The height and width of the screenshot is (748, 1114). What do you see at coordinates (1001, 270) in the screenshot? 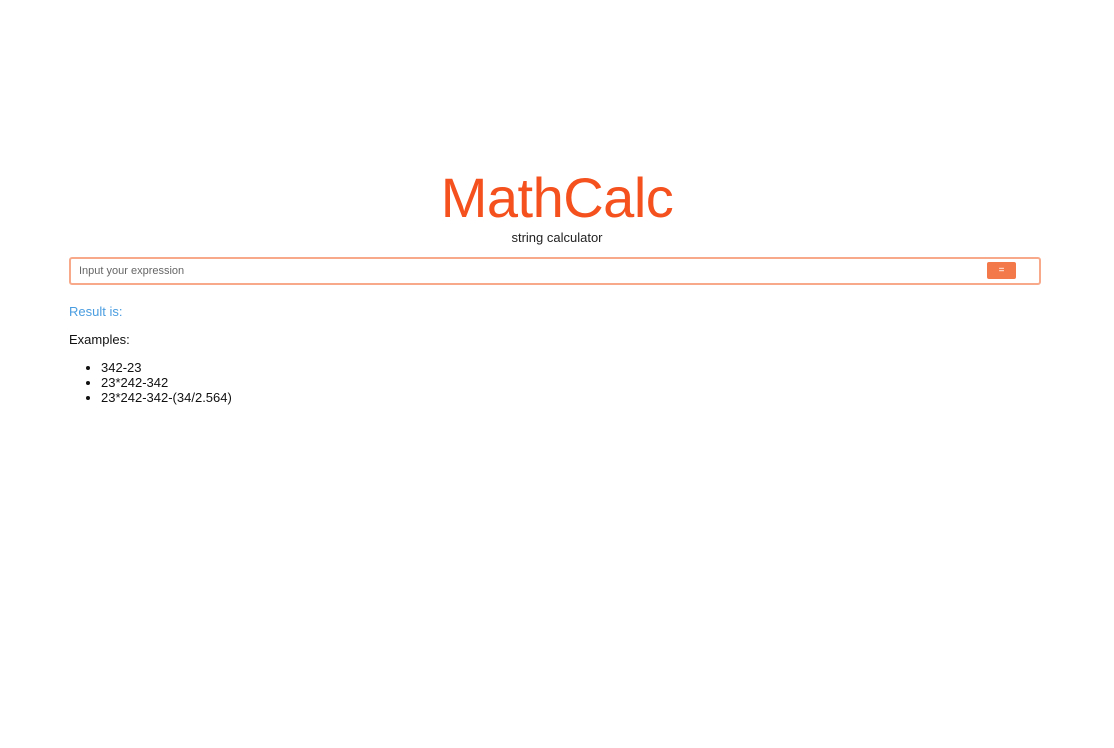
I see `equals-button: =` at bounding box center [1001, 270].